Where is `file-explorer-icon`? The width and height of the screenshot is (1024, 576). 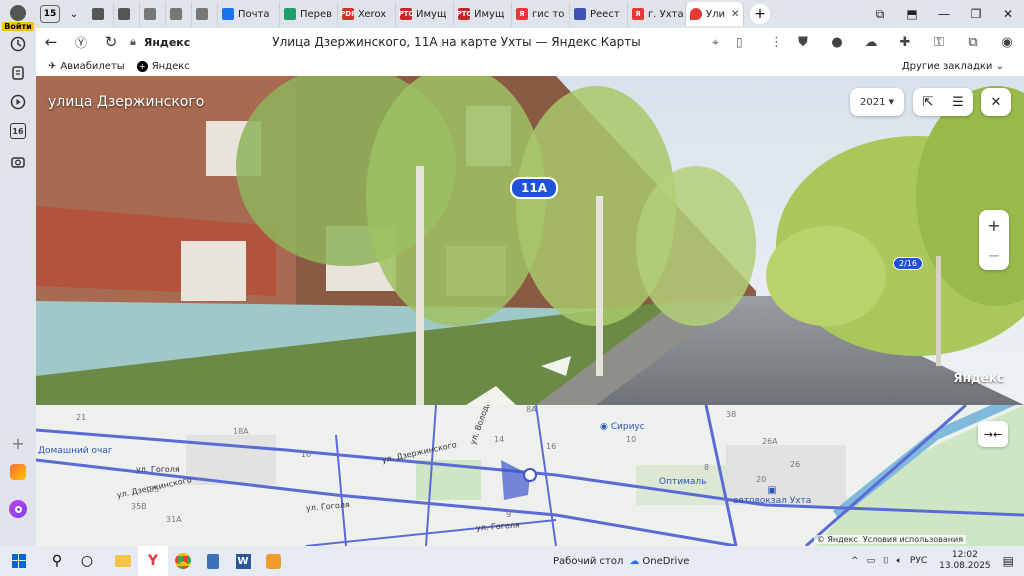 file-explorer-icon is located at coordinates (123, 561).